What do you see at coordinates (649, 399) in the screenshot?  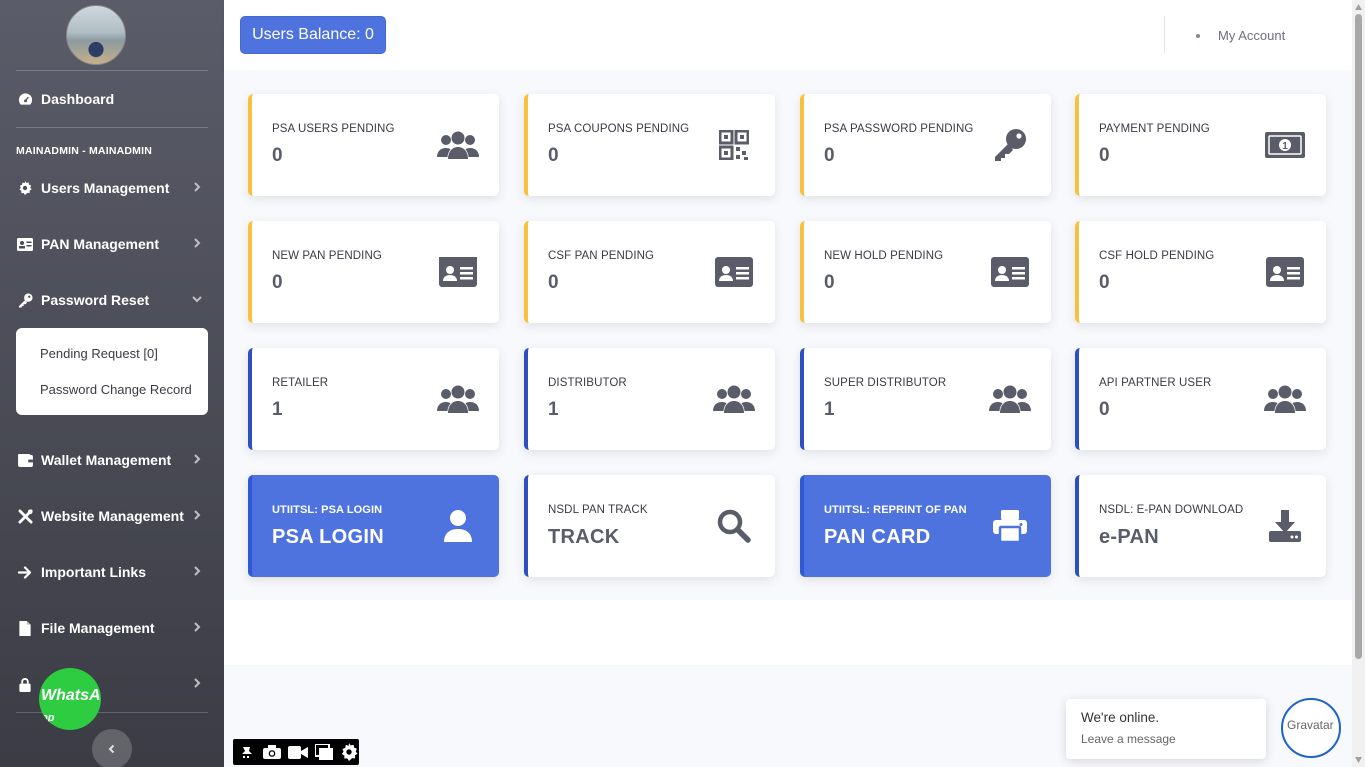 I see `card-distributor: DISTRIBUTOR 1` at bounding box center [649, 399].